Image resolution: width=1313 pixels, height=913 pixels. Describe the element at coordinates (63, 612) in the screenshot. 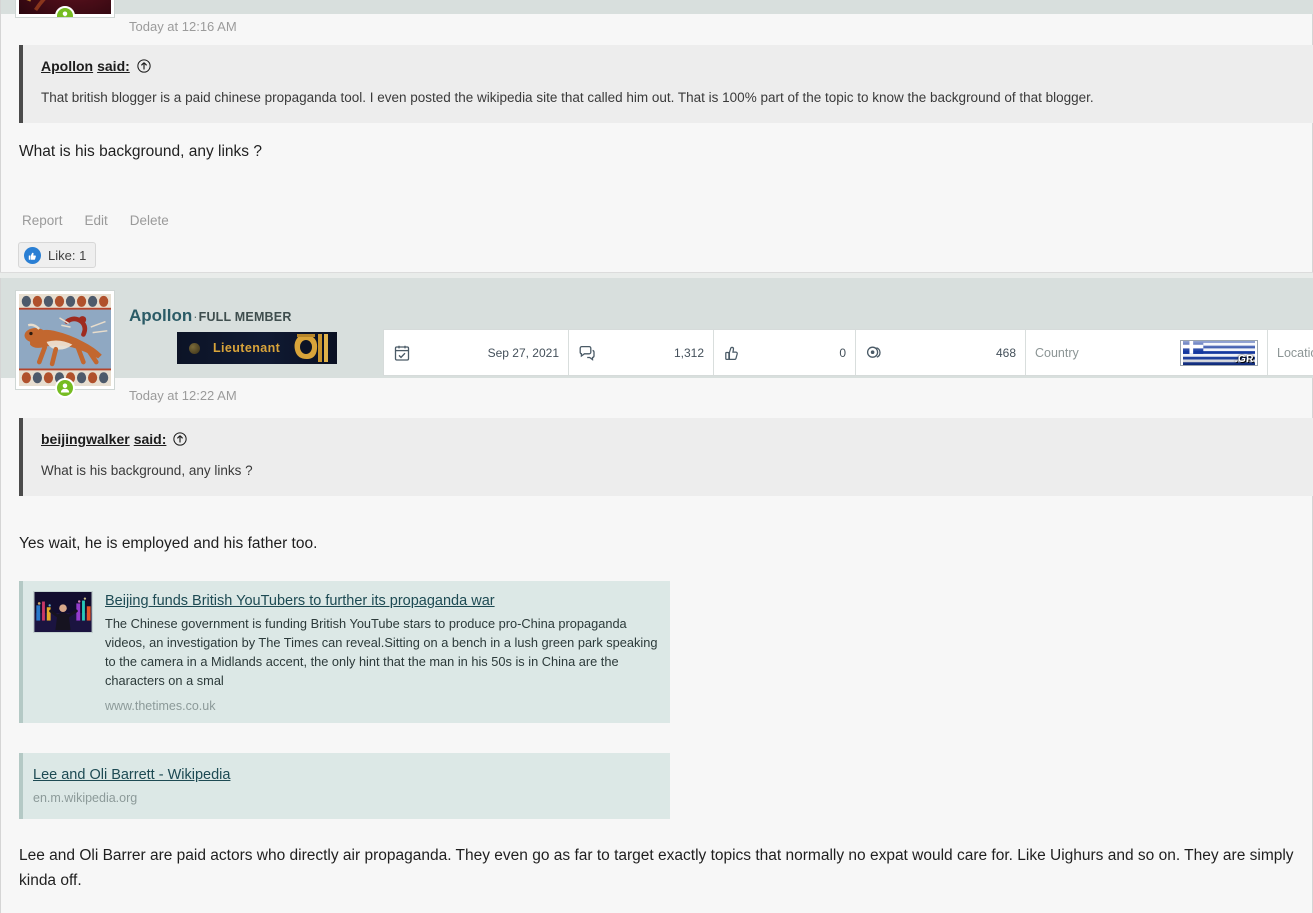

I see `article-thumbnail` at that location.